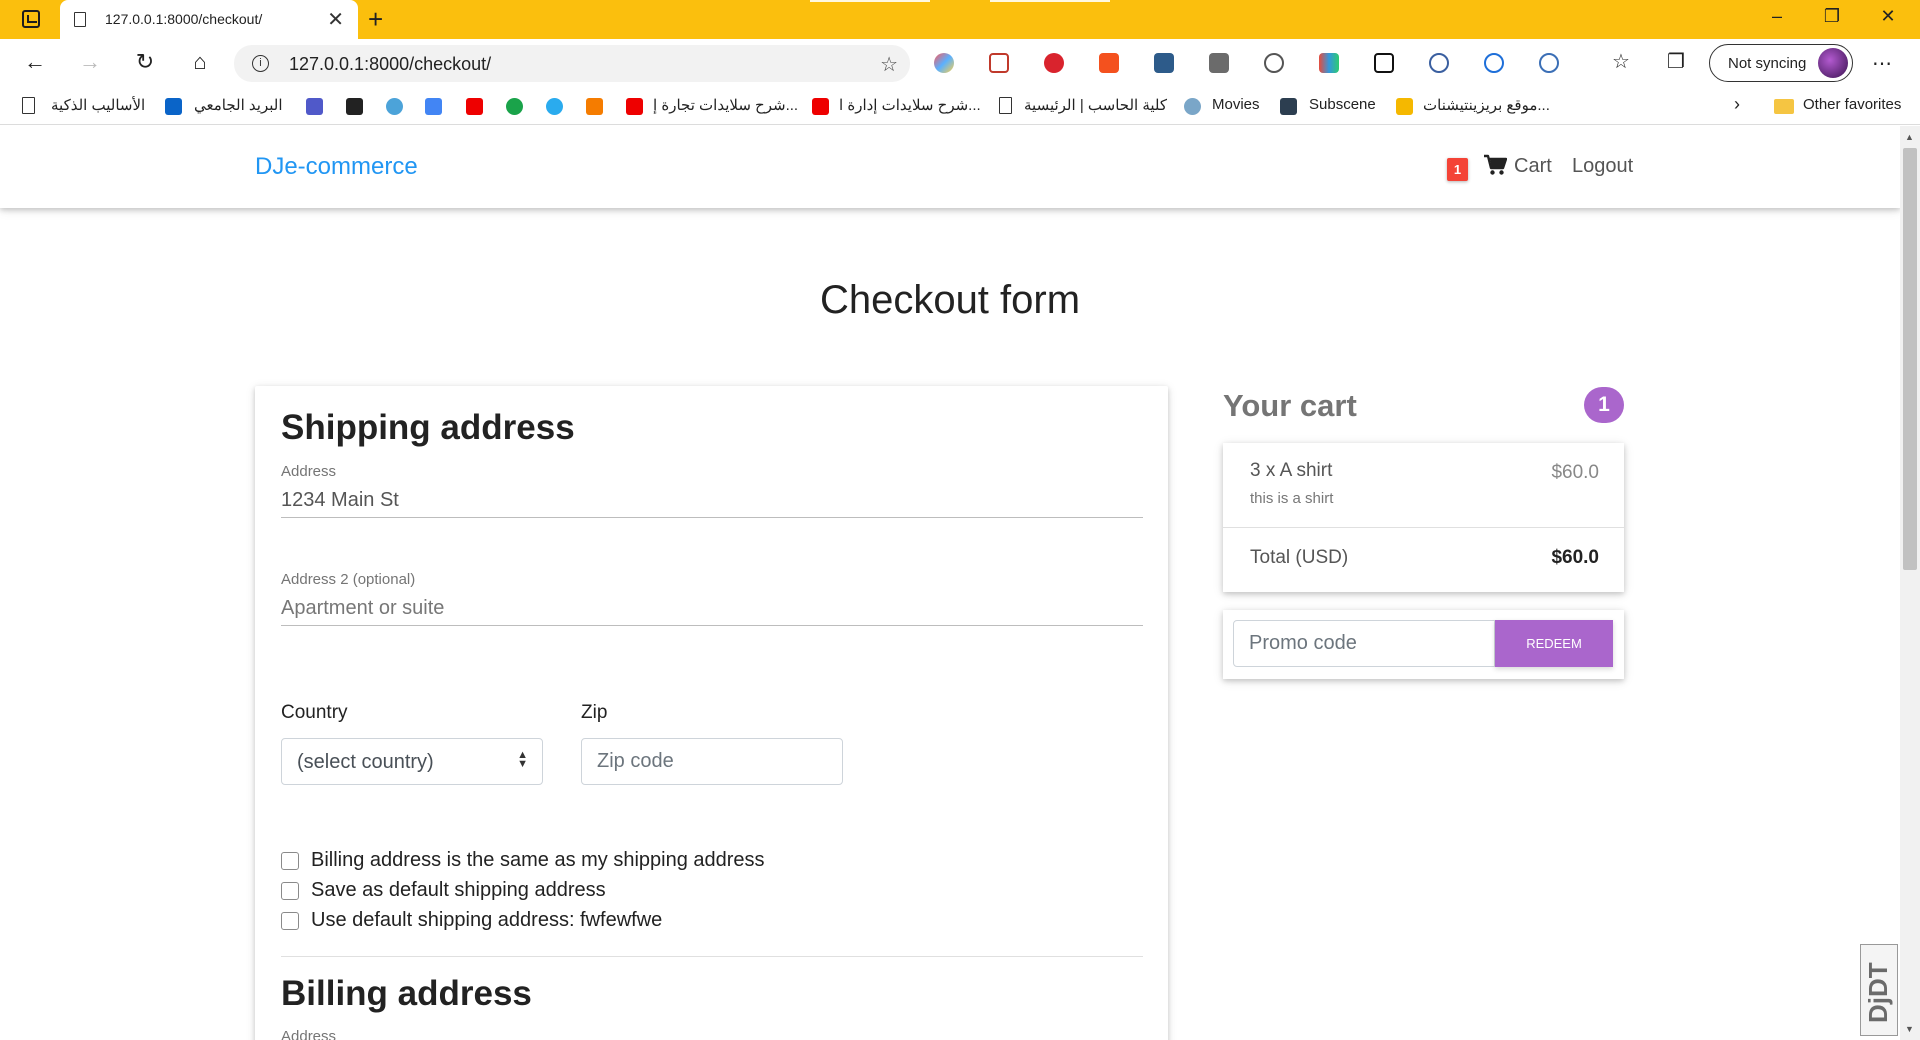 The image size is (1920, 1040). What do you see at coordinates (1781, 63) in the screenshot?
I see `profile-sync-button: Not syncing` at bounding box center [1781, 63].